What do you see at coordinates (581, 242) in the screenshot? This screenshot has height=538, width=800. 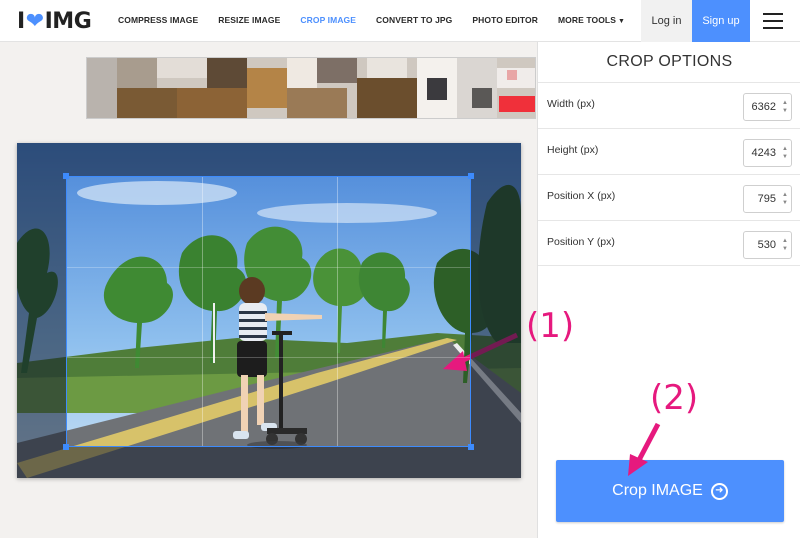 I see `position-y-label: Position Y (px)` at bounding box center [581, 242].